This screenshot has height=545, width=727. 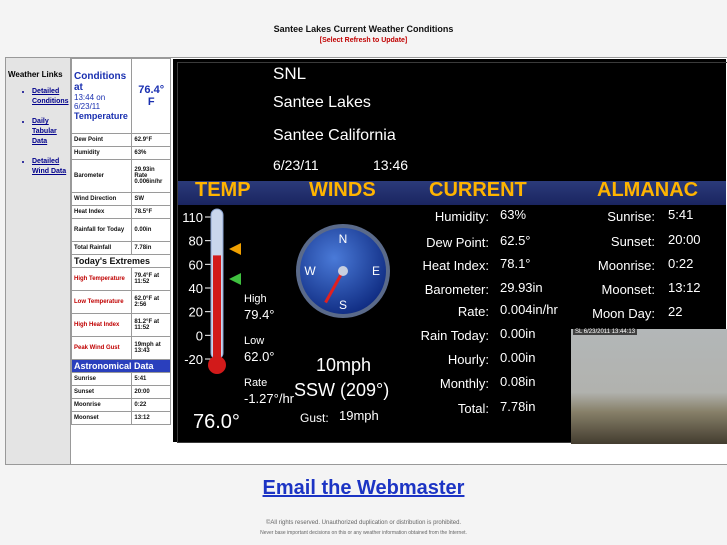 What do you see at coordinates (681, 214) in the screenshot?
I see `almanac-value: 5:41` at bounding box center [681, 214].